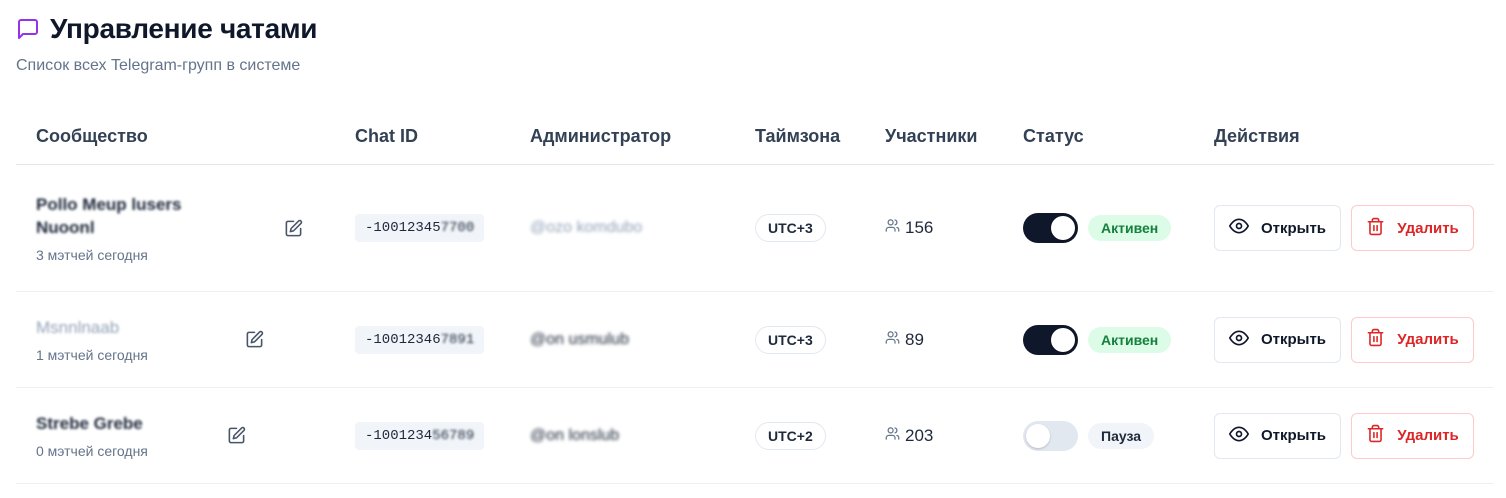 The width and height of the screenshot is (1506, 498). I want to click on column-header-actions: Действия, so click(1257, 135).